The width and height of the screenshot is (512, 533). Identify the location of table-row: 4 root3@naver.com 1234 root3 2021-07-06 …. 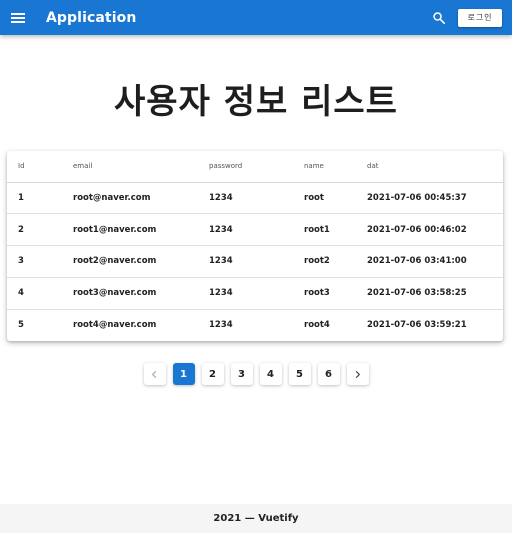
(255, 293).